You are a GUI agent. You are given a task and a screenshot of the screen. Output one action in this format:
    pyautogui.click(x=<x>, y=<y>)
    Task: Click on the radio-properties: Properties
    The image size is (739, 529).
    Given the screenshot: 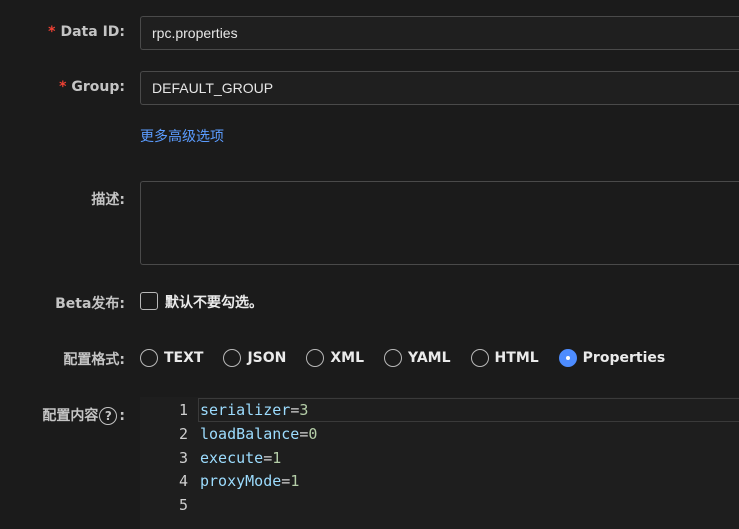 What is the action you would take?
    pyautogui.click(x=612, y=358)
    